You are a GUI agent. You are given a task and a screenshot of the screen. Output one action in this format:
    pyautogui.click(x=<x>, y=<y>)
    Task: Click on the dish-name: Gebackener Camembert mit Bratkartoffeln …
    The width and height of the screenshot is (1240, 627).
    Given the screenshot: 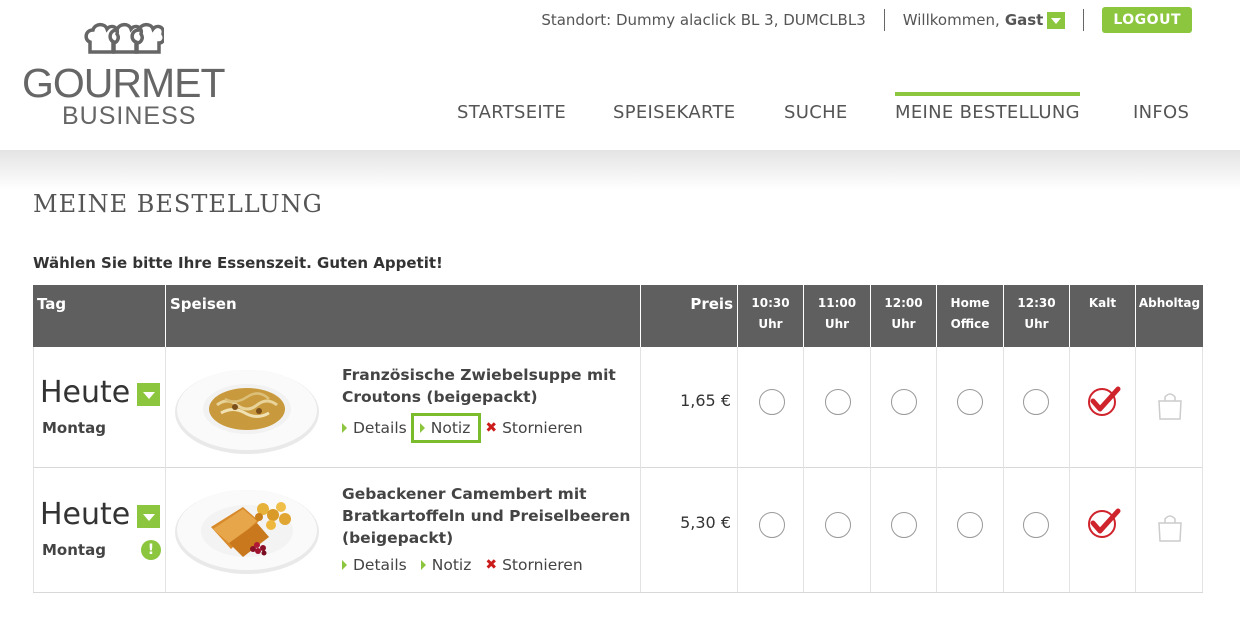 What is the action you would take?
    pyautogui.click(x=486, y=516)
    